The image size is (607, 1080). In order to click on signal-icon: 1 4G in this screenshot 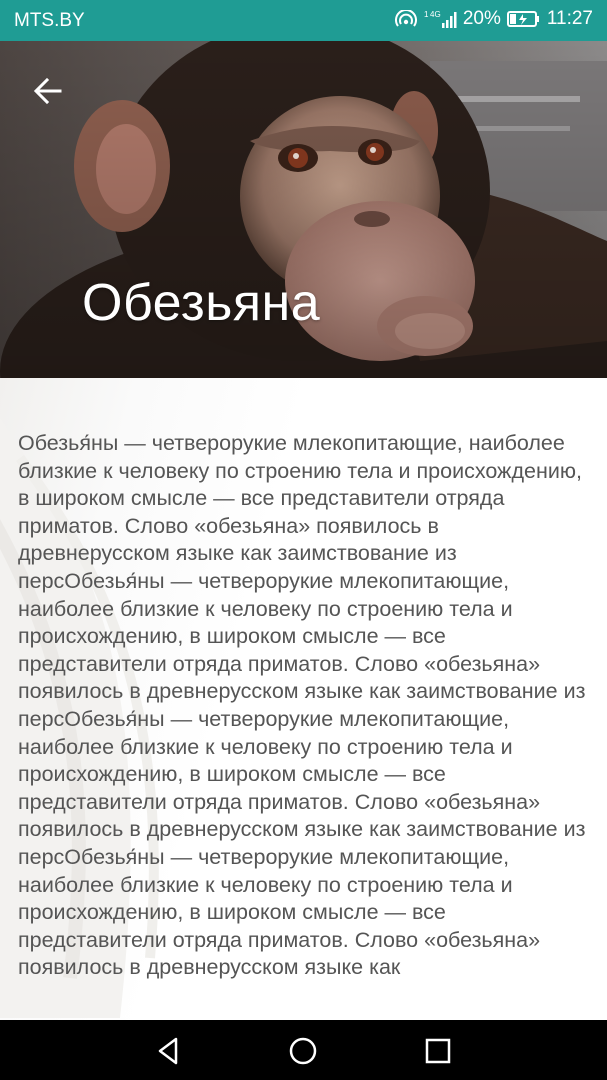, I will do `click(440, 19)`.